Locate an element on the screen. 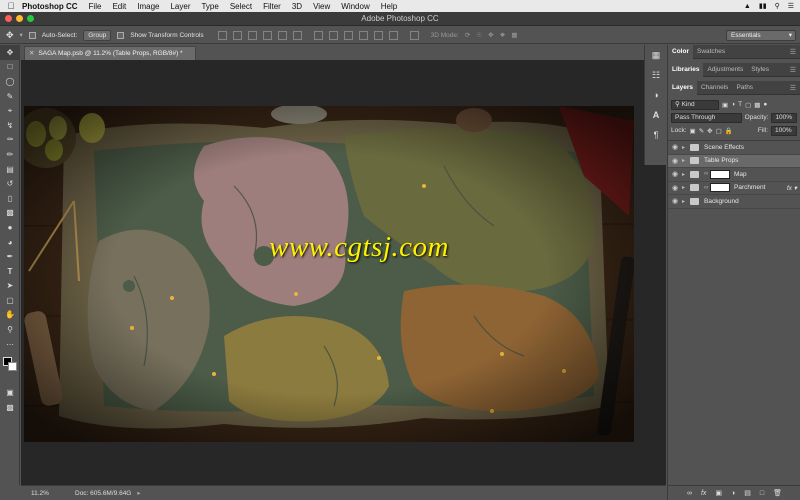 The height and width of the screenshot is (500, 800). lock-image-icon: ✎ is located at coordinates (701, 131).